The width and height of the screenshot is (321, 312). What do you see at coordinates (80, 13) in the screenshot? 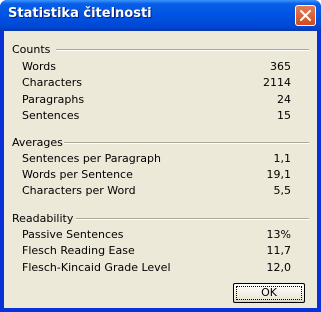
I see `dialog-title: Statistika čitelnosti` at bounding box center [80, 13].